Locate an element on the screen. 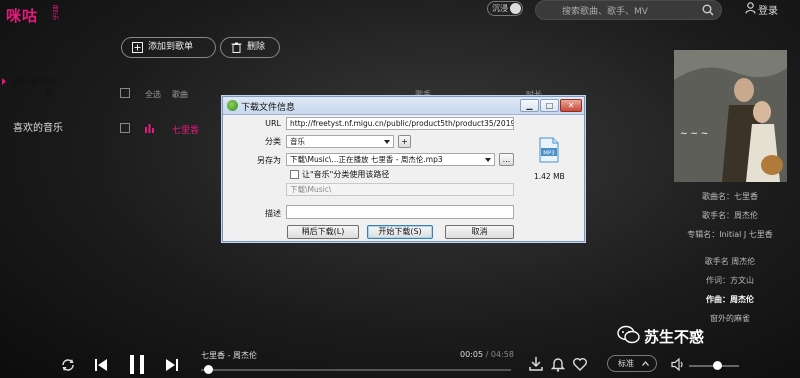  mp3-file-icon: MP3 is located at coordinates (549, 150).